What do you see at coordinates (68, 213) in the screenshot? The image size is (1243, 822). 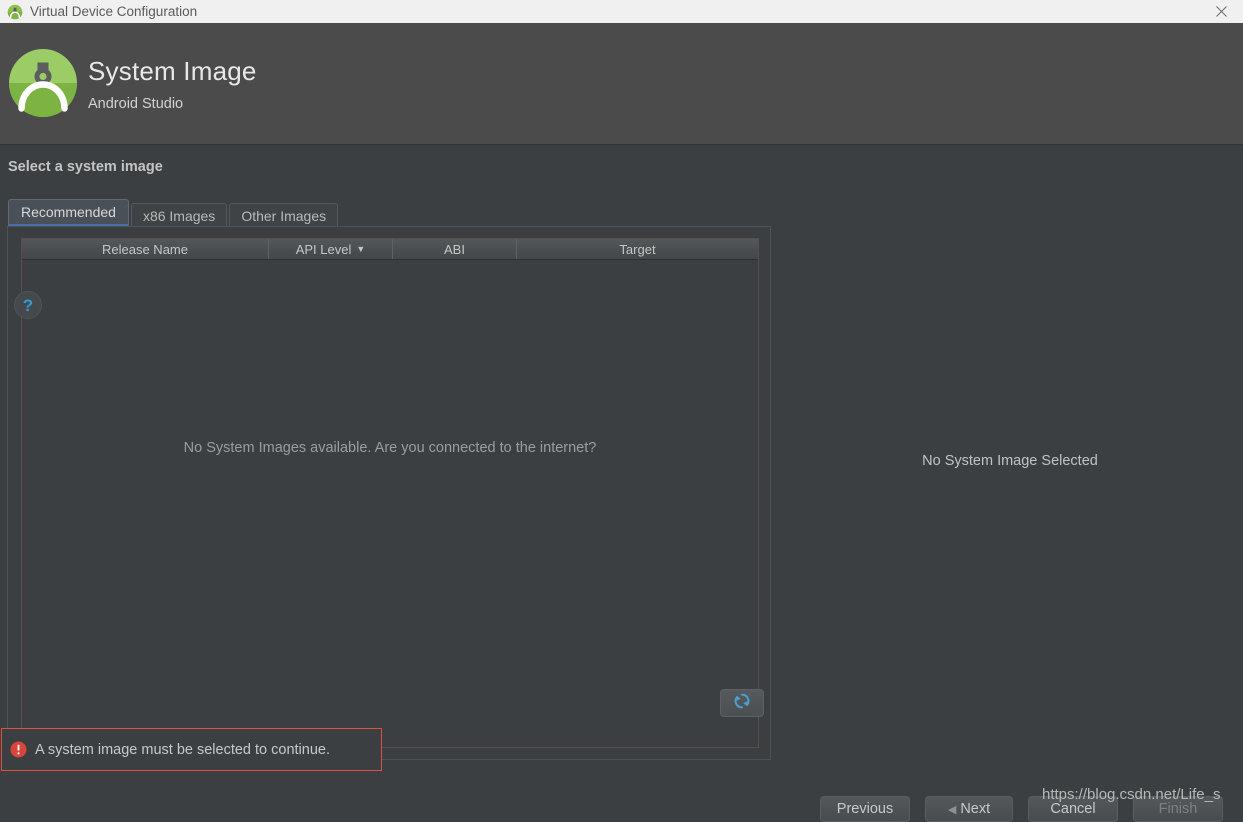 I see `tab-recommended: Recommended` at bounding box center [68, 213].